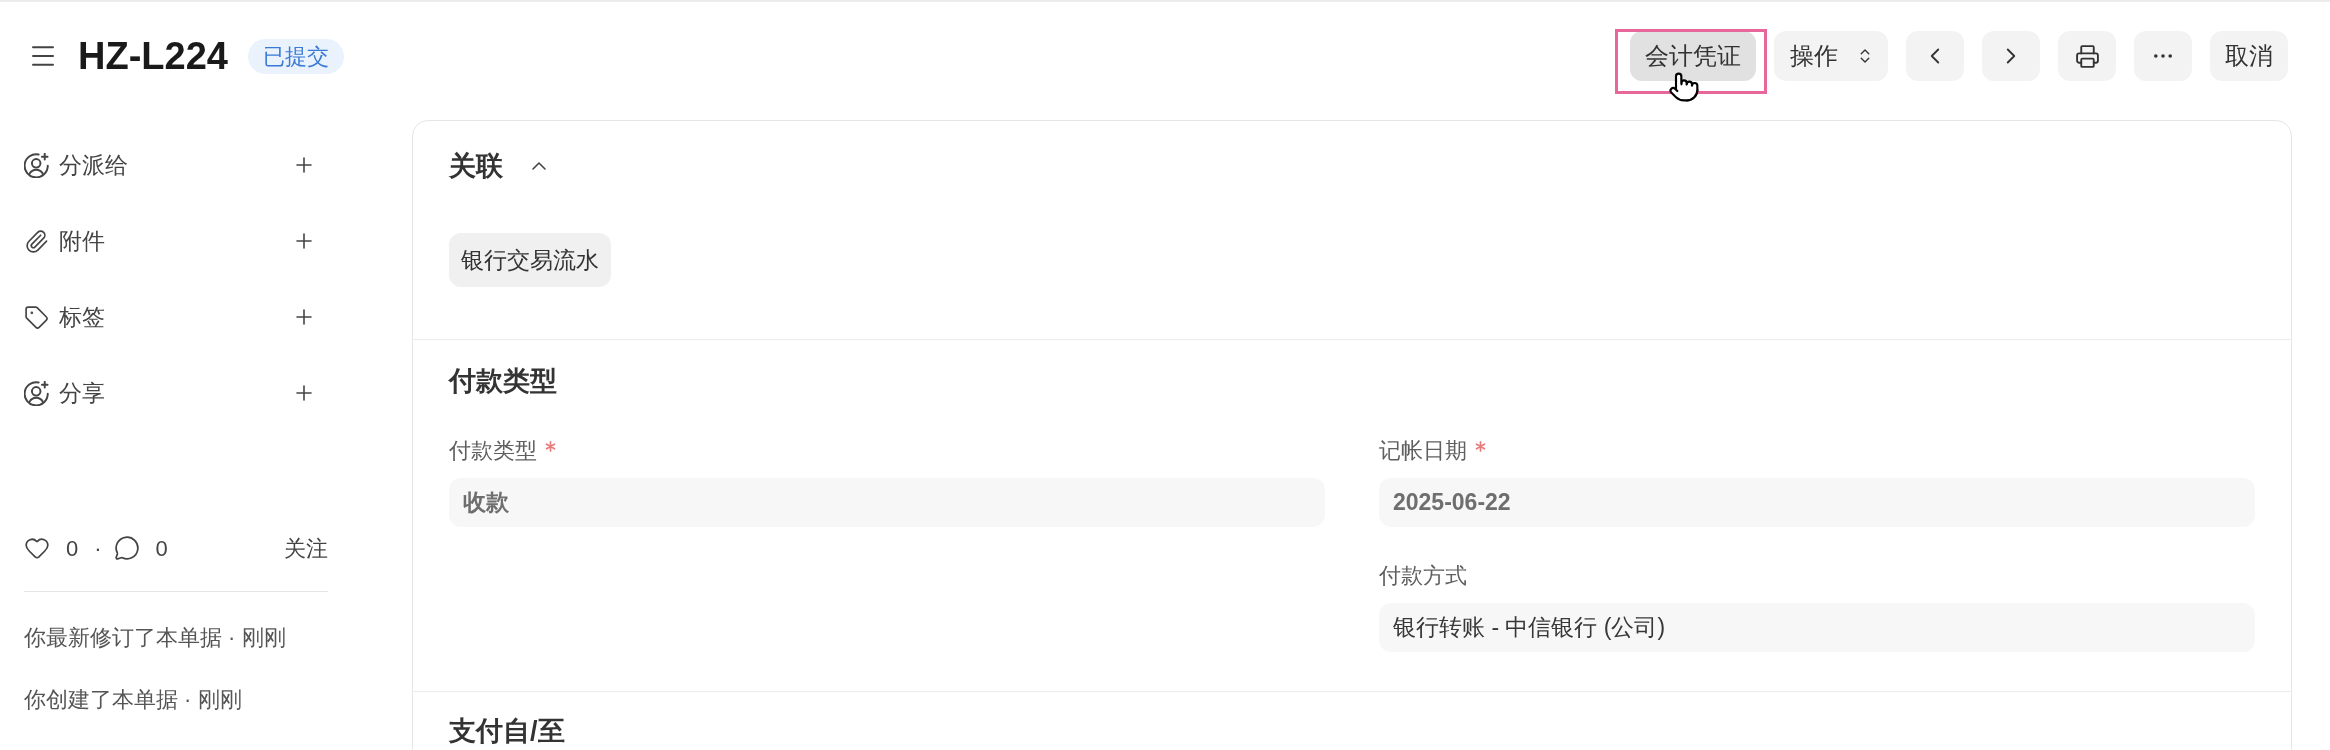 This screenshot has height=750, width=2330. I want to click on toolbar-button: 取消, so click(2249, 56).